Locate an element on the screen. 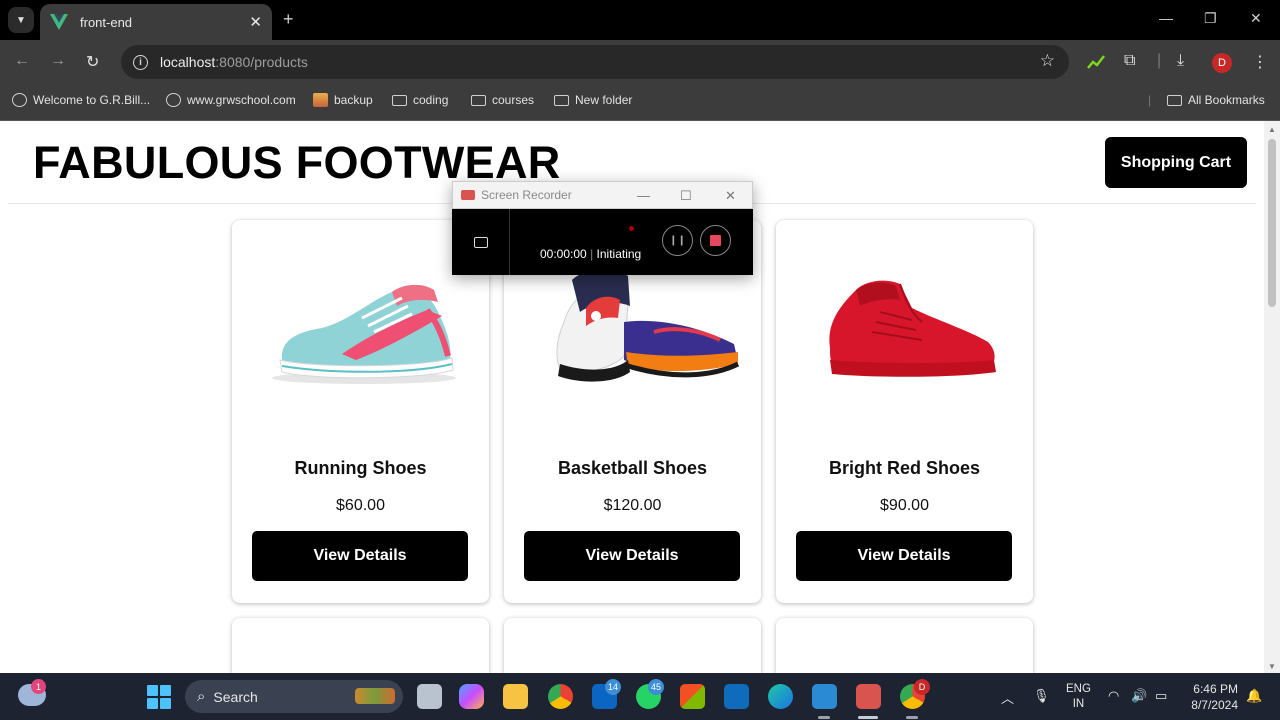 This screenshot has height=720, width=1280. battery-icon: ▭ is located at coordinates (1161, 696).